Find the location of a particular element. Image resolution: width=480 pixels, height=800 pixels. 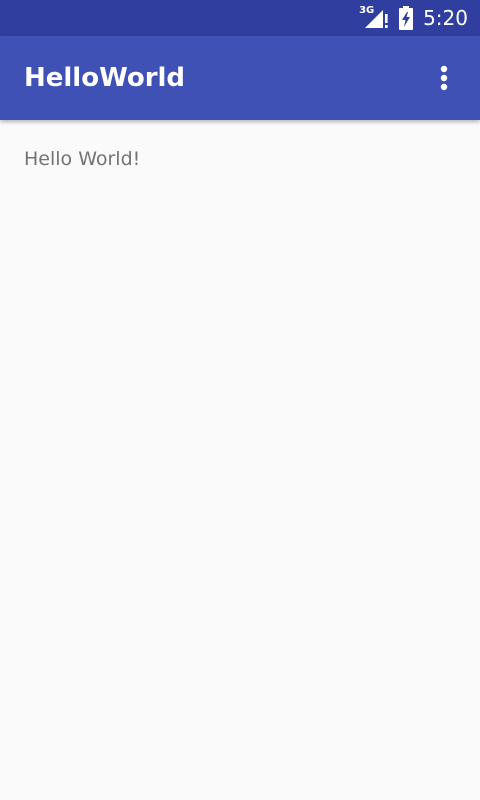

signal-indicator: 3G is located at coordinates (374, 18).